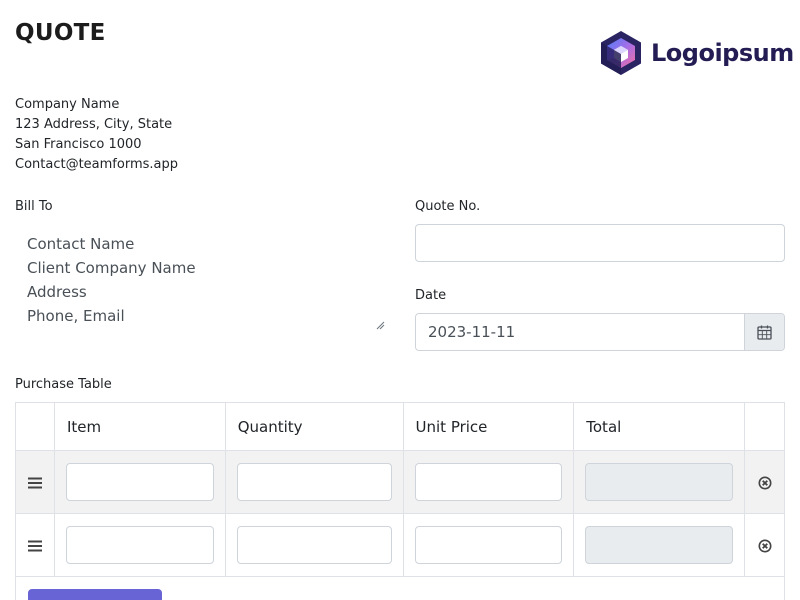 This screenshot has height=600, width=800. What do you see at coordinates (67, 104) in the screenshot?
I see `company-name: Company Name` at bounding box center [67, 104].